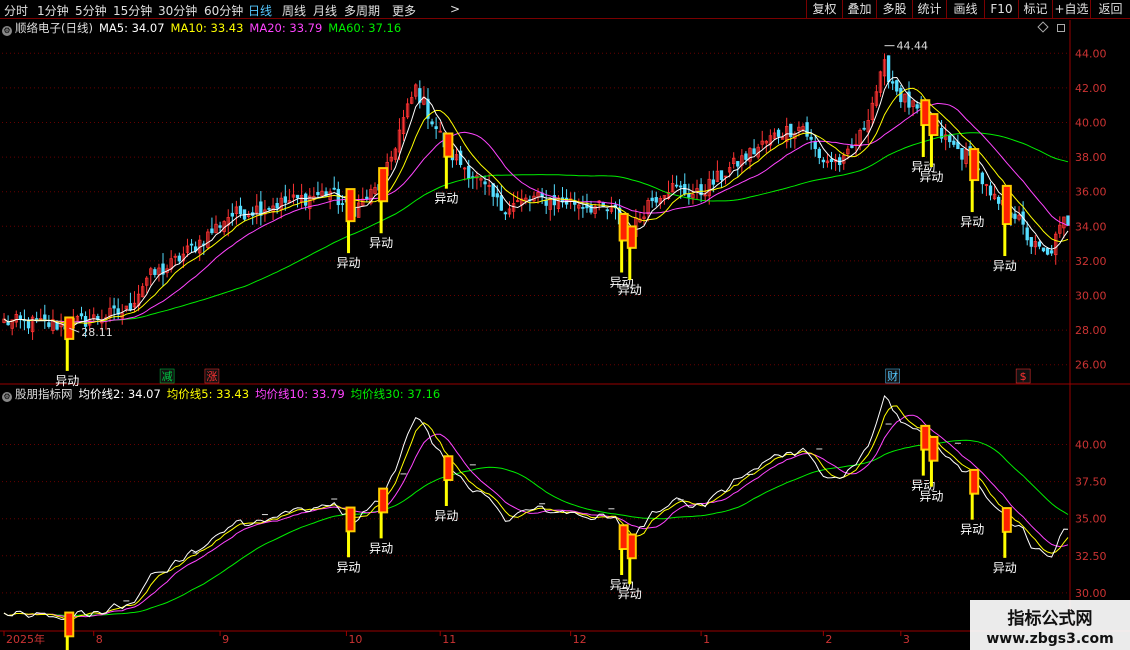 Image resolution: width=1130 pixels, height=650 pixels. What do you see at coordinates (225, 639) in the screenshot?
I see `month-tick-label: 9` at bounding box center [225, 639].